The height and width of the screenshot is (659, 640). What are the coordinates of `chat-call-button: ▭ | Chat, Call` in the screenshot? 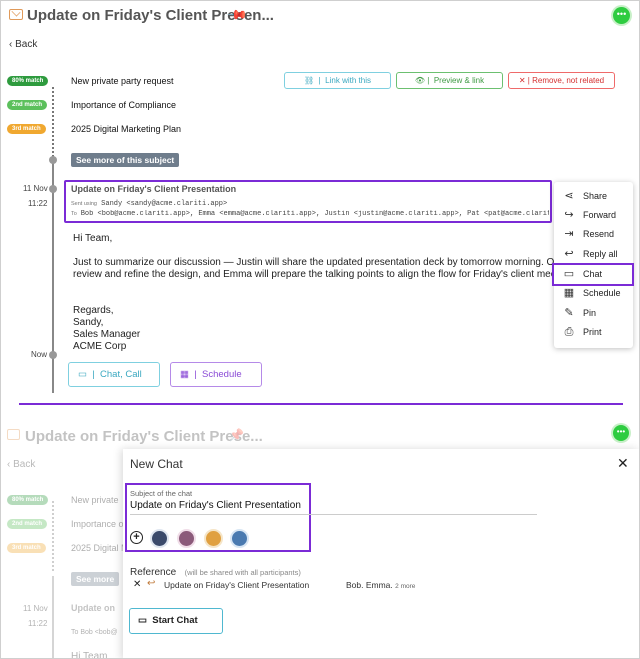 It's located at (114, 374).